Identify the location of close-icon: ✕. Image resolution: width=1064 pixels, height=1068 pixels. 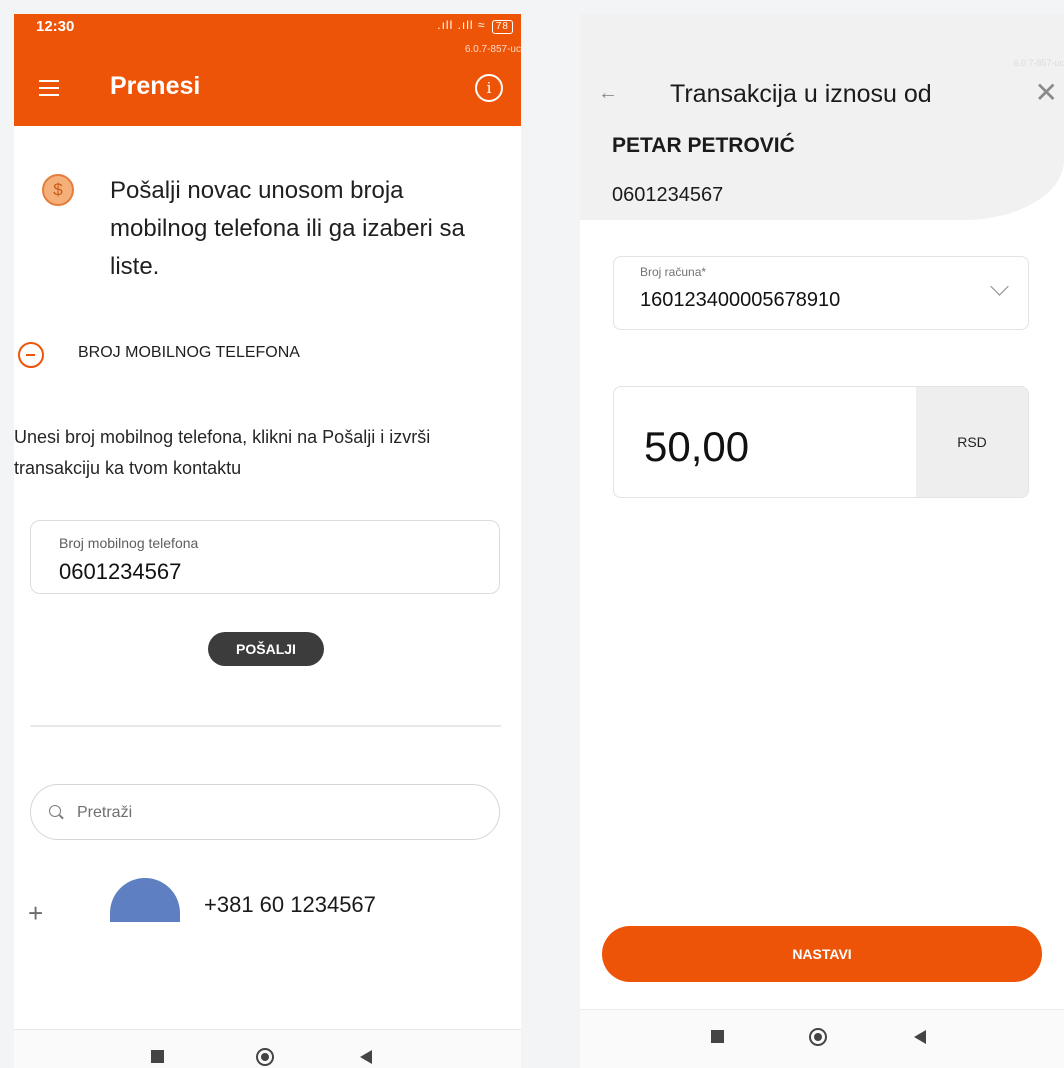
(1046, 92).